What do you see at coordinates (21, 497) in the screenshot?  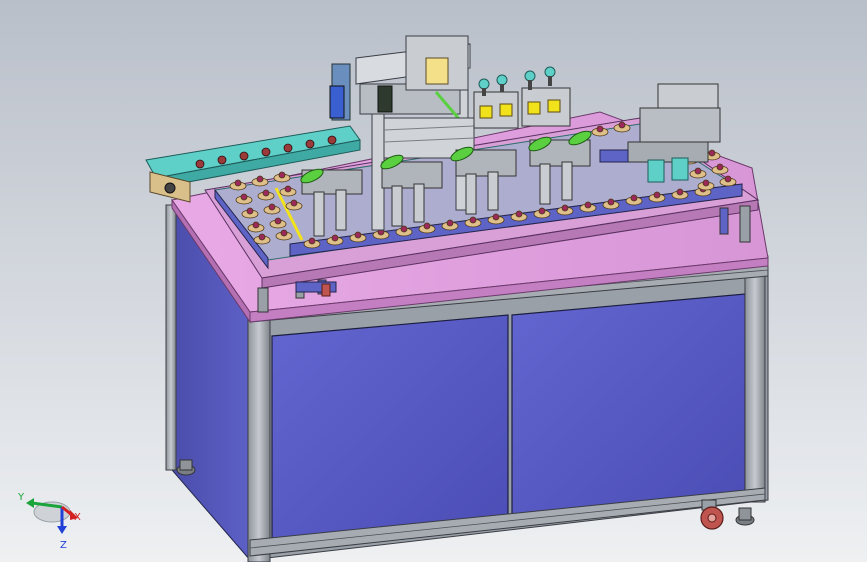 I see `axis-y-label: Y` at bounding box center [21, 497].